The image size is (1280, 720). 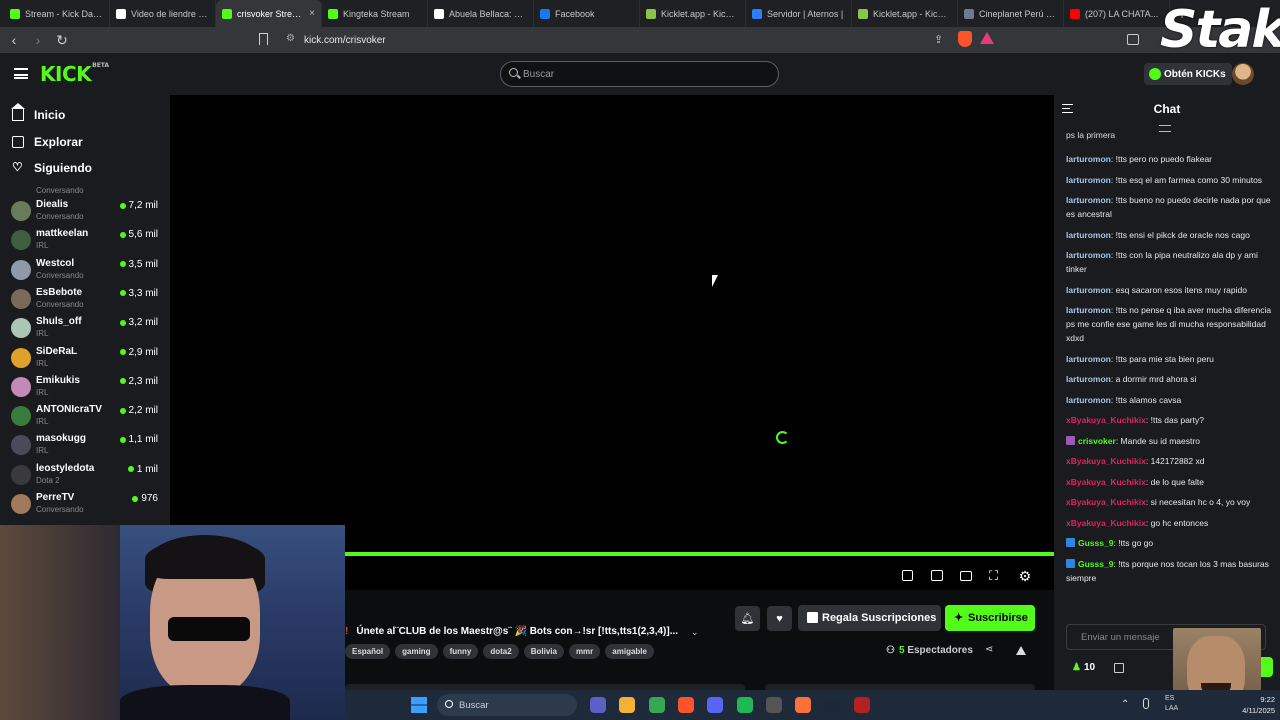 I want to click on kicks-balance: 10, so click(x=1083, y=667).